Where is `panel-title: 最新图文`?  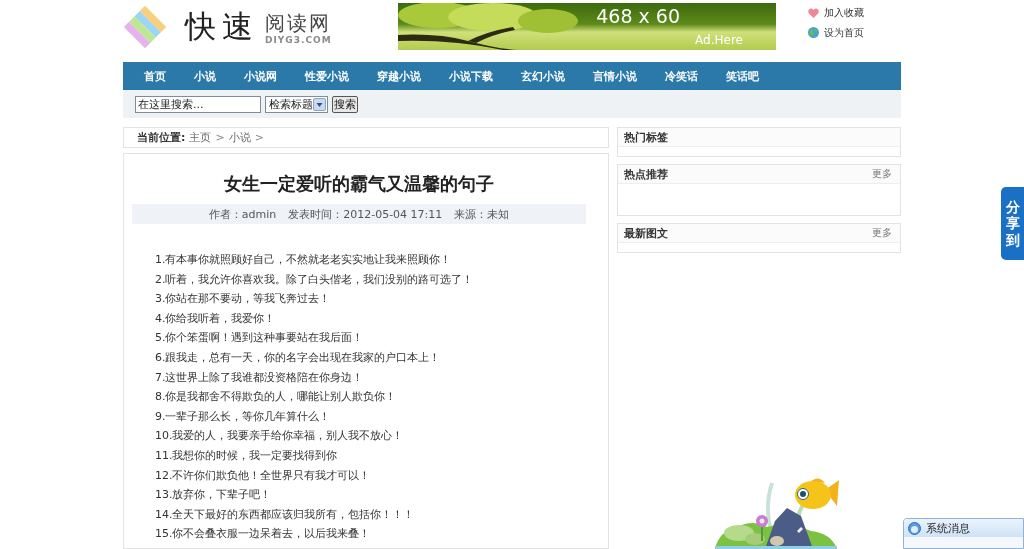
panel-title: 最新图文 is located at coordinates (646, 233).